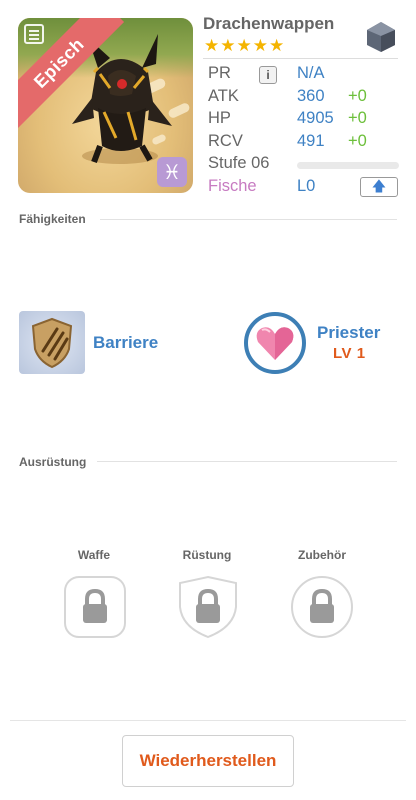  Describe the element at coordinates (348, 165) in the screenshot. I see `level-progress-bar` at that location.